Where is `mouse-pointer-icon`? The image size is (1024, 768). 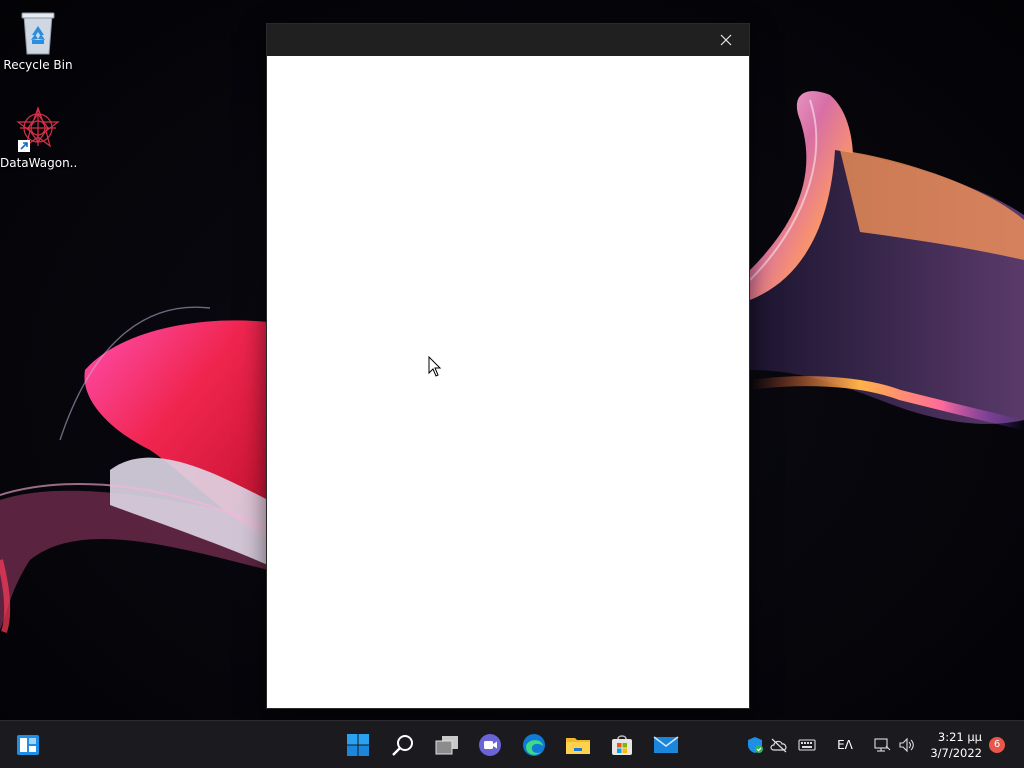
mouse-pointer-icon is located at coordinates (435, 366).